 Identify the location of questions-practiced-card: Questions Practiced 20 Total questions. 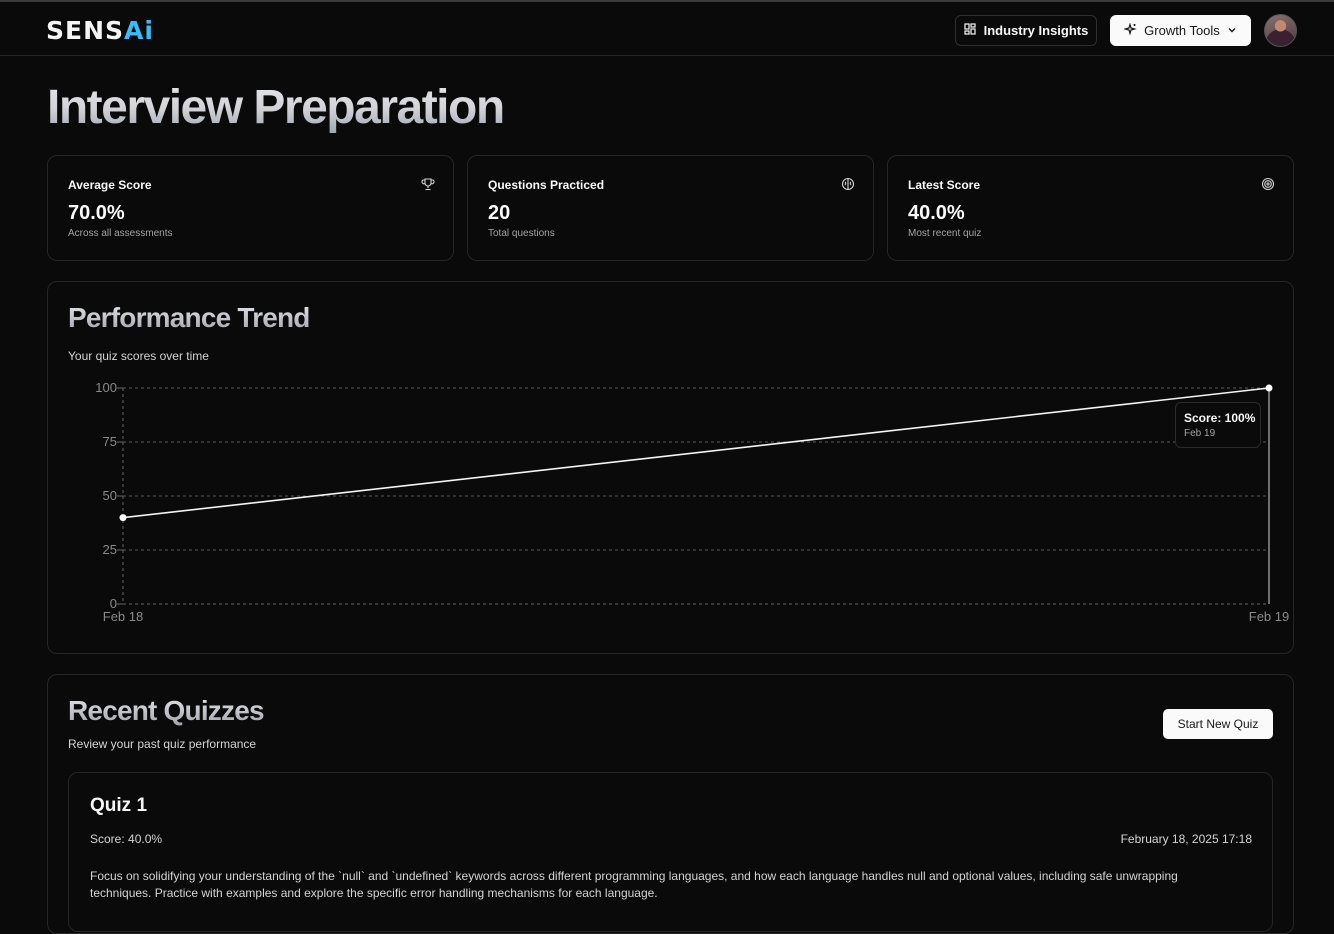
(670, 208).